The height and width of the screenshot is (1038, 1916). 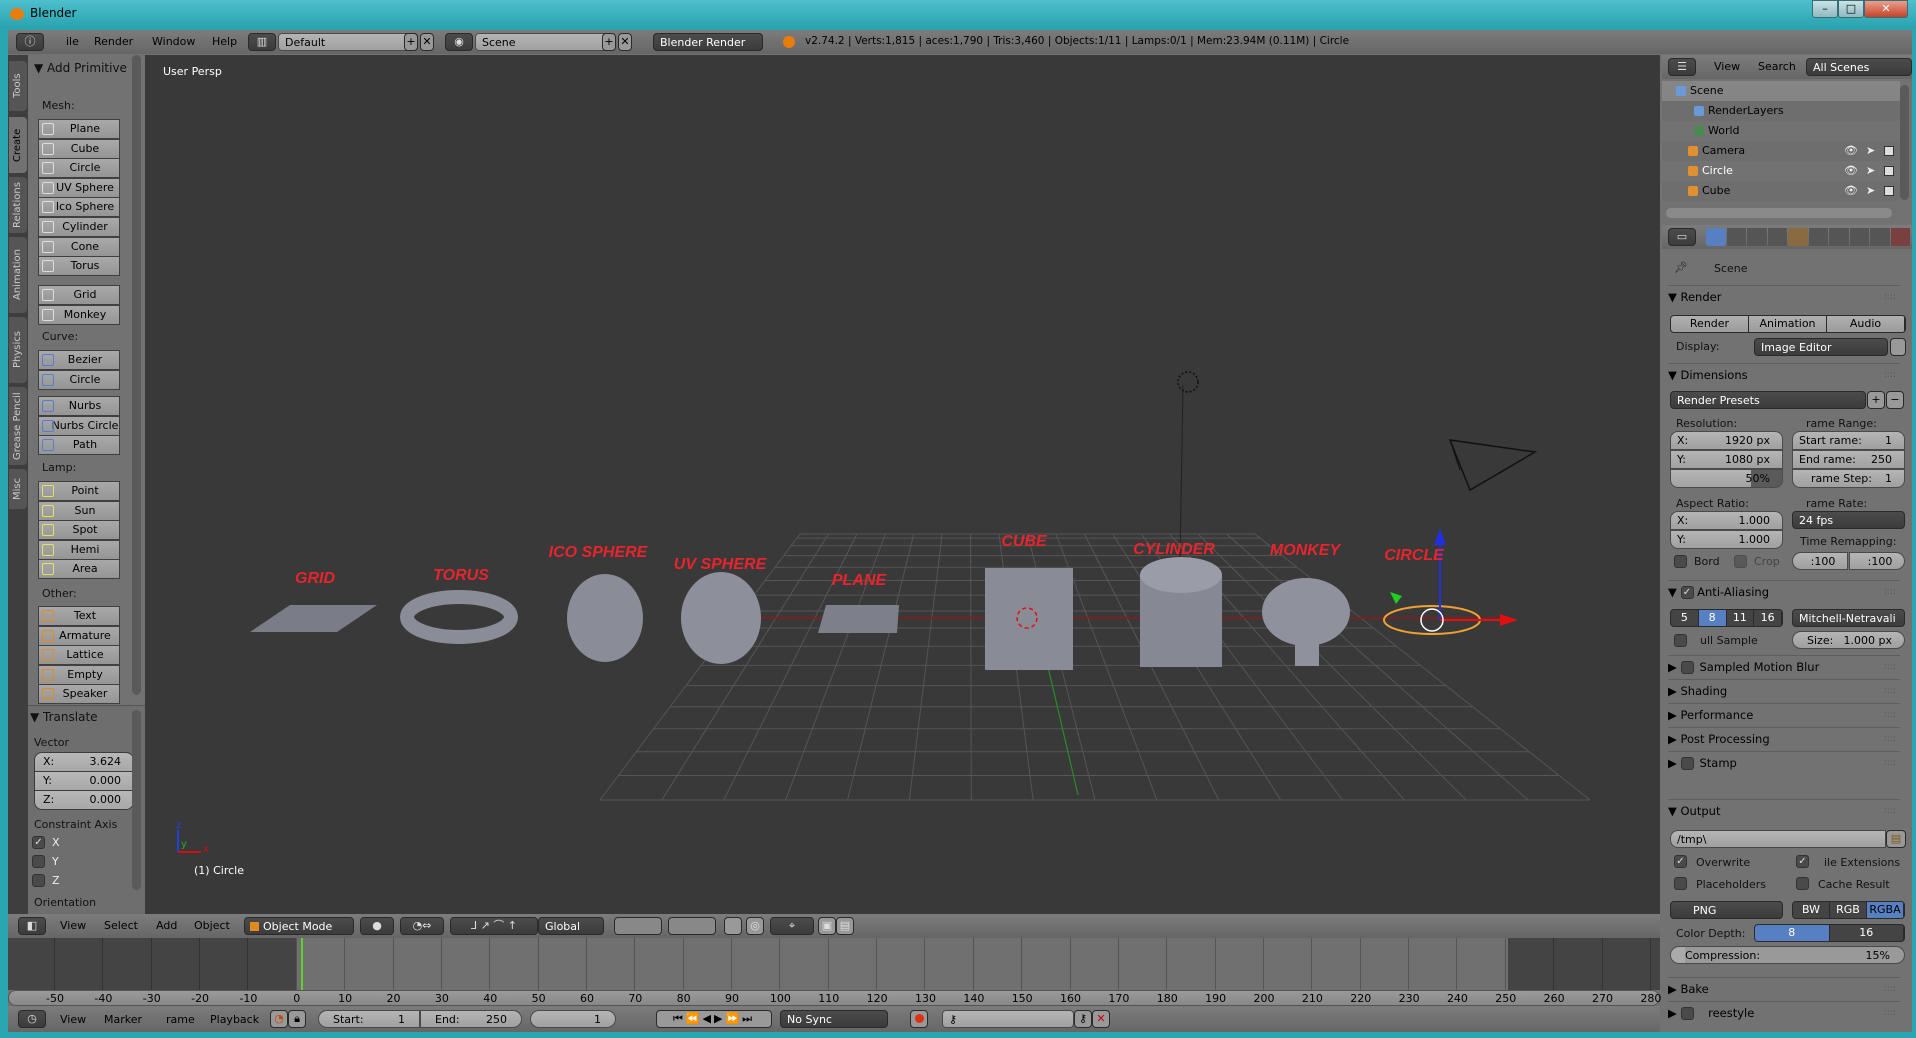 I want to click on tab-grease-pencil: Grease Pencil, so click(x=18, y=426).